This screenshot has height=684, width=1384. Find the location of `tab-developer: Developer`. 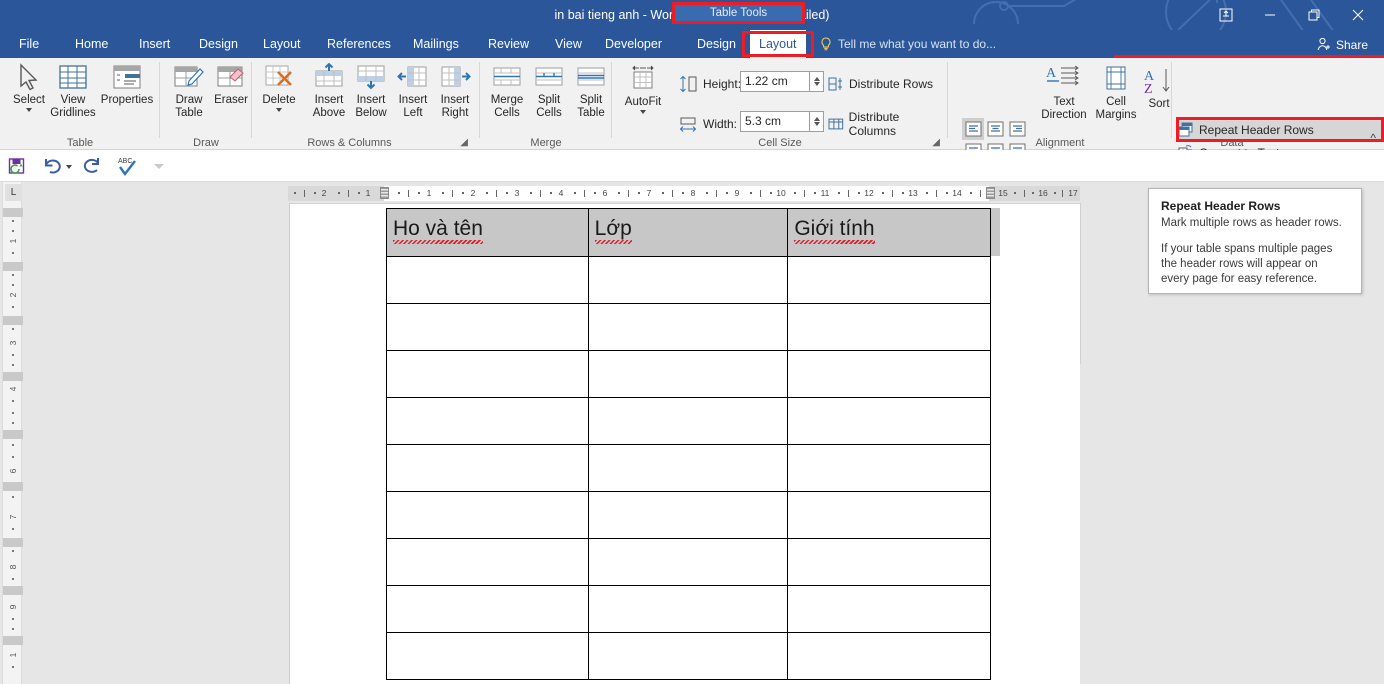

tab-developer: Developer is located at coordinates (633, 44).